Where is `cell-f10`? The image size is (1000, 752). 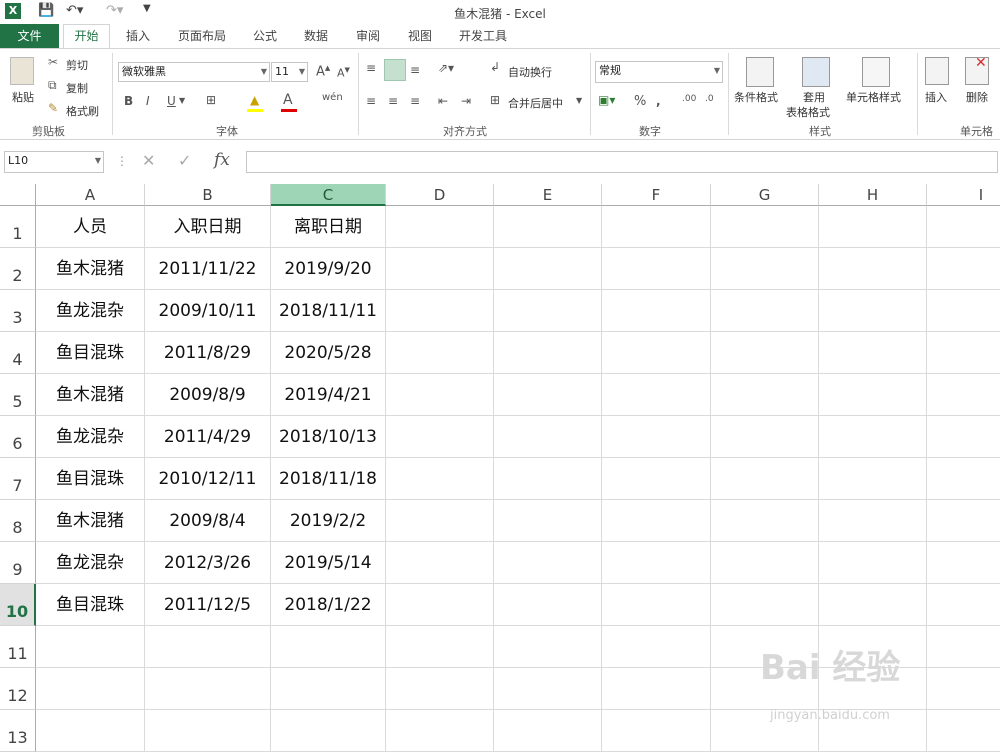 cell-f10 is located at coordinates (656, 605).